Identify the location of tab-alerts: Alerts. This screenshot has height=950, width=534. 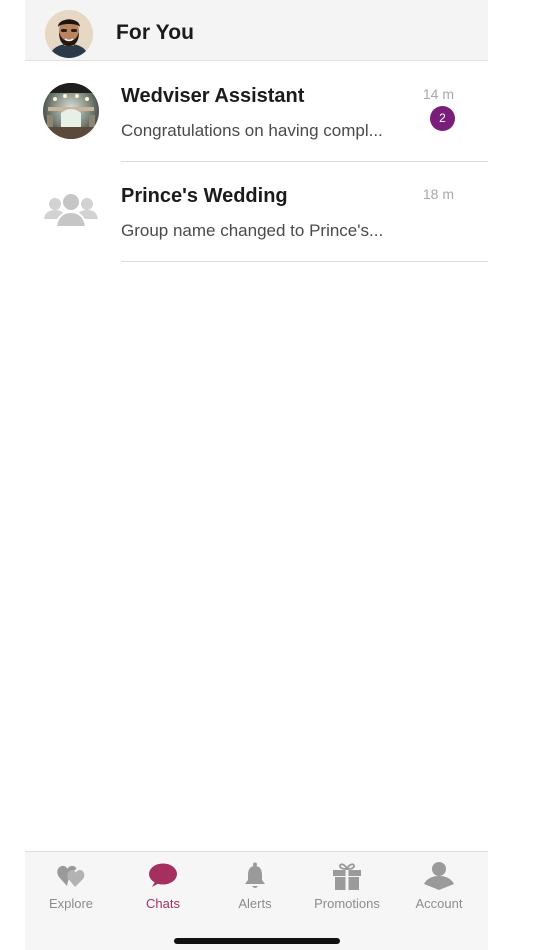
(255, 888).